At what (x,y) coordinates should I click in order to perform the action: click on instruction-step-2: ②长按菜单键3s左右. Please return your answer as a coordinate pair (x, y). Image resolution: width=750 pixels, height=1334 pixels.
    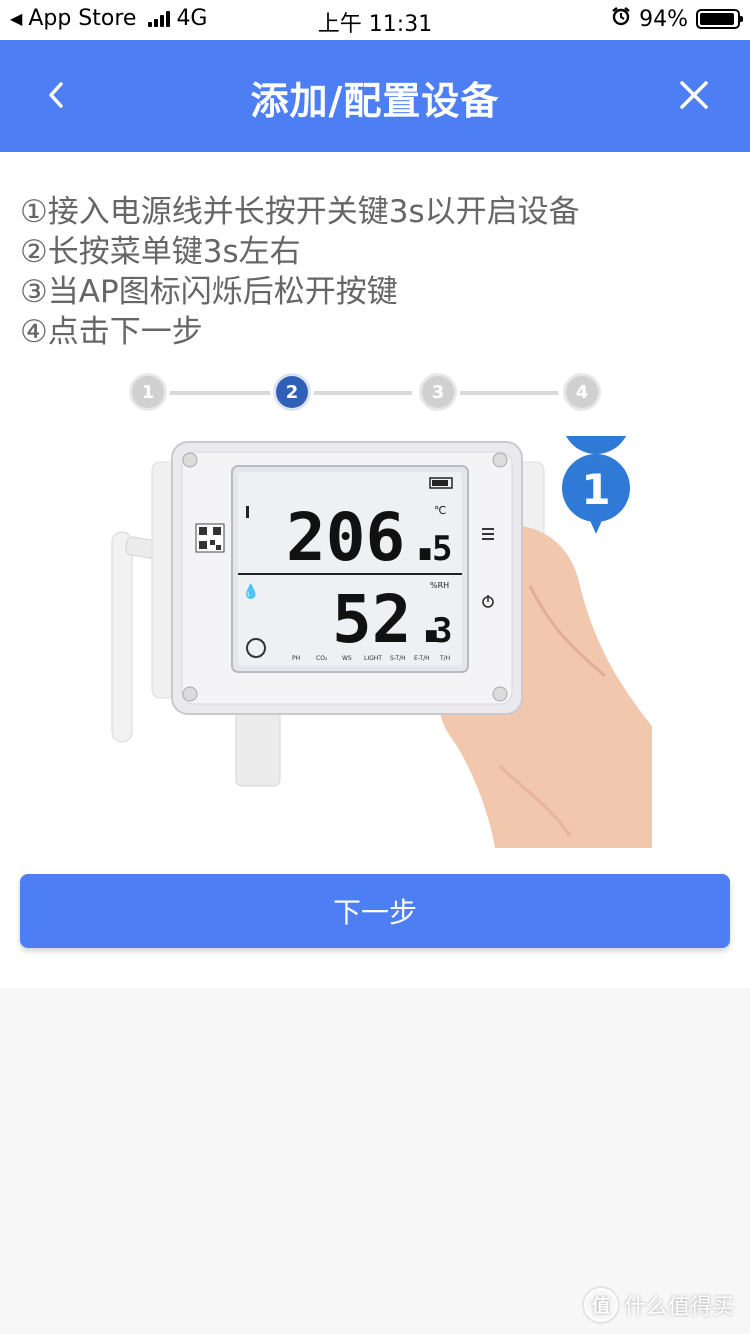
    Looking at the image, I should click on (160, 252).